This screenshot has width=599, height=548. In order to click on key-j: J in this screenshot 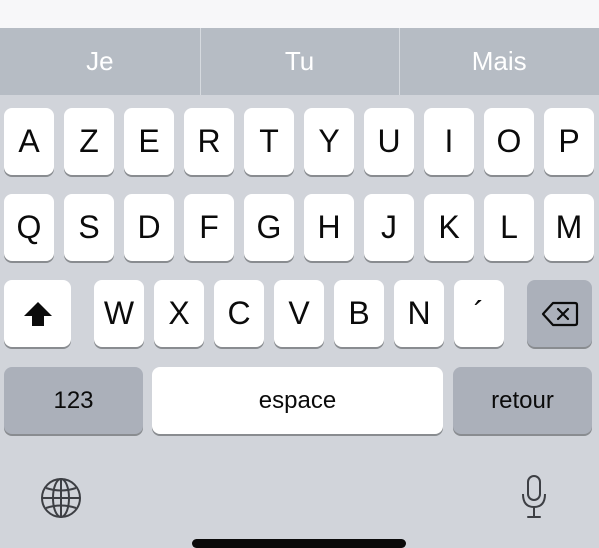, I will do `click(389, 227)`.